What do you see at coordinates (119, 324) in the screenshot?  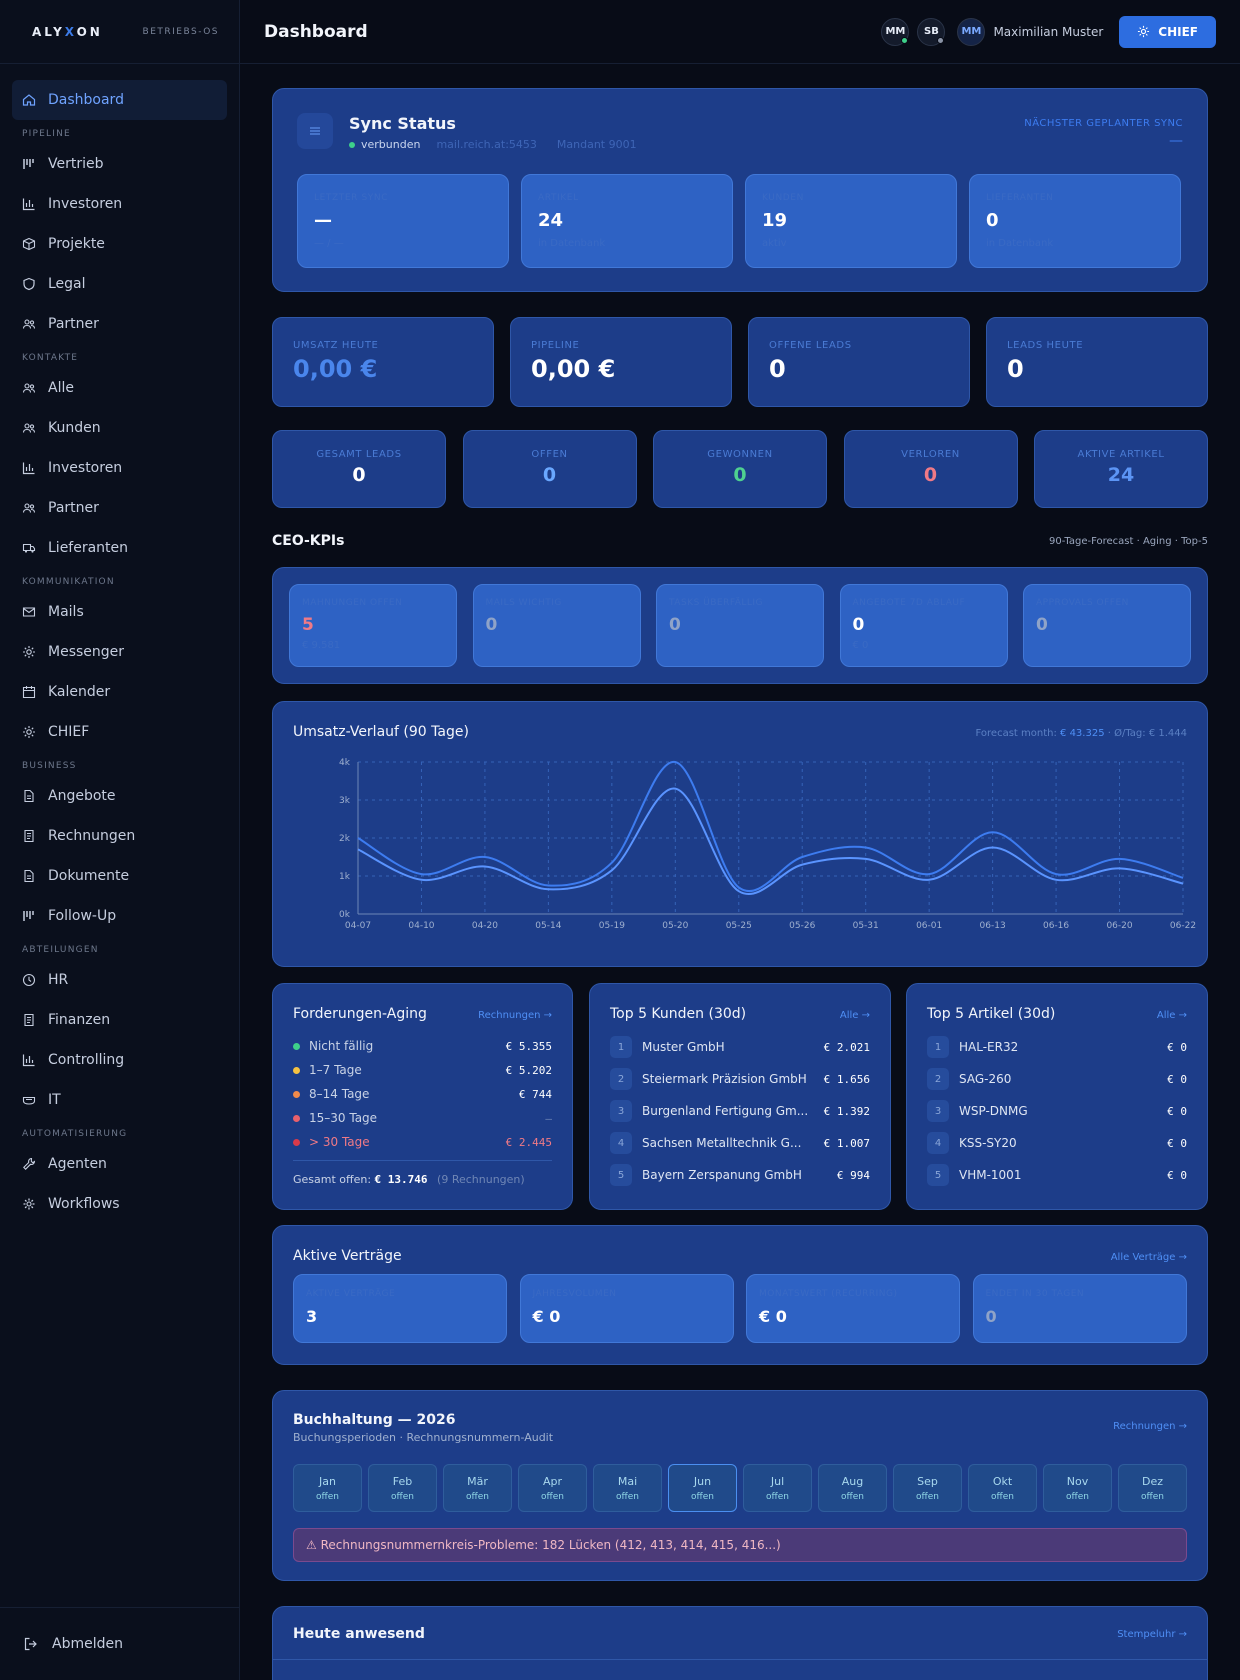 I see `sidebar-item-partner: Partner` at bounding box center [119, 324].